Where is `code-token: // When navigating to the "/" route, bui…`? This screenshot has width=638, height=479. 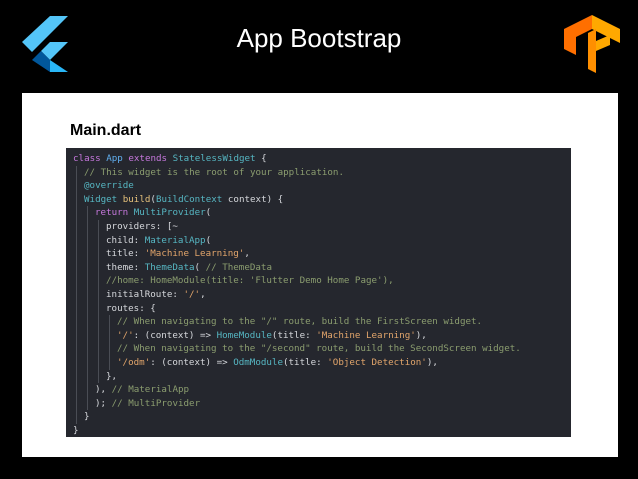
code-token: // When navigating to the "/" route, bui… is located at coordinates (300, 322).